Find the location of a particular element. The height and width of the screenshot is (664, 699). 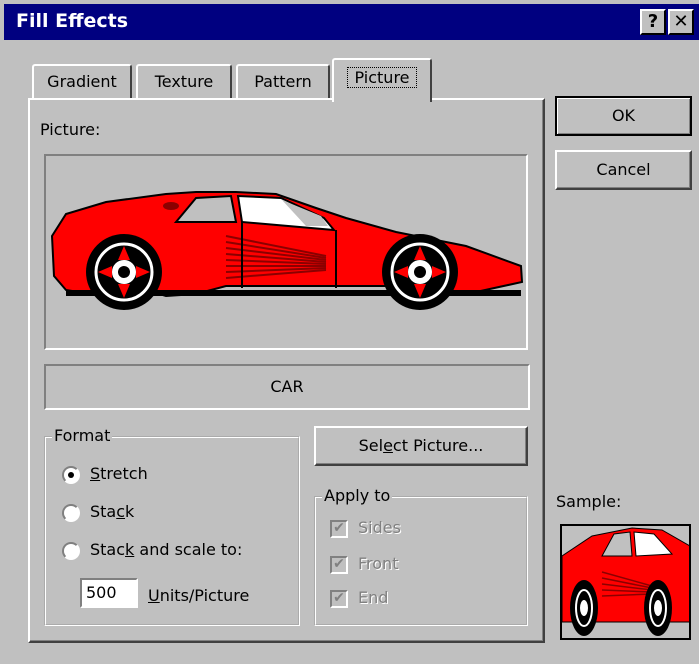

sides-checkbox: ✔ is located at coordinates (339, 529).